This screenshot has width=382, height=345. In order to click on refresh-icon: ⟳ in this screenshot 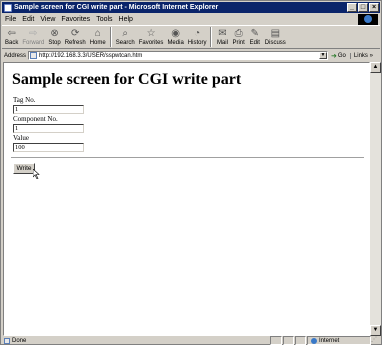, I will do `click(75, 33)`.